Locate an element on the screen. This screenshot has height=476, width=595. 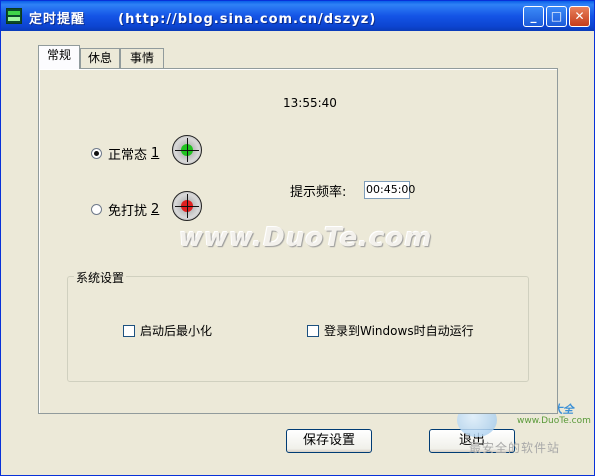
mode-dnd-option: 免打扰 2 is located at coordinates (125, 209).